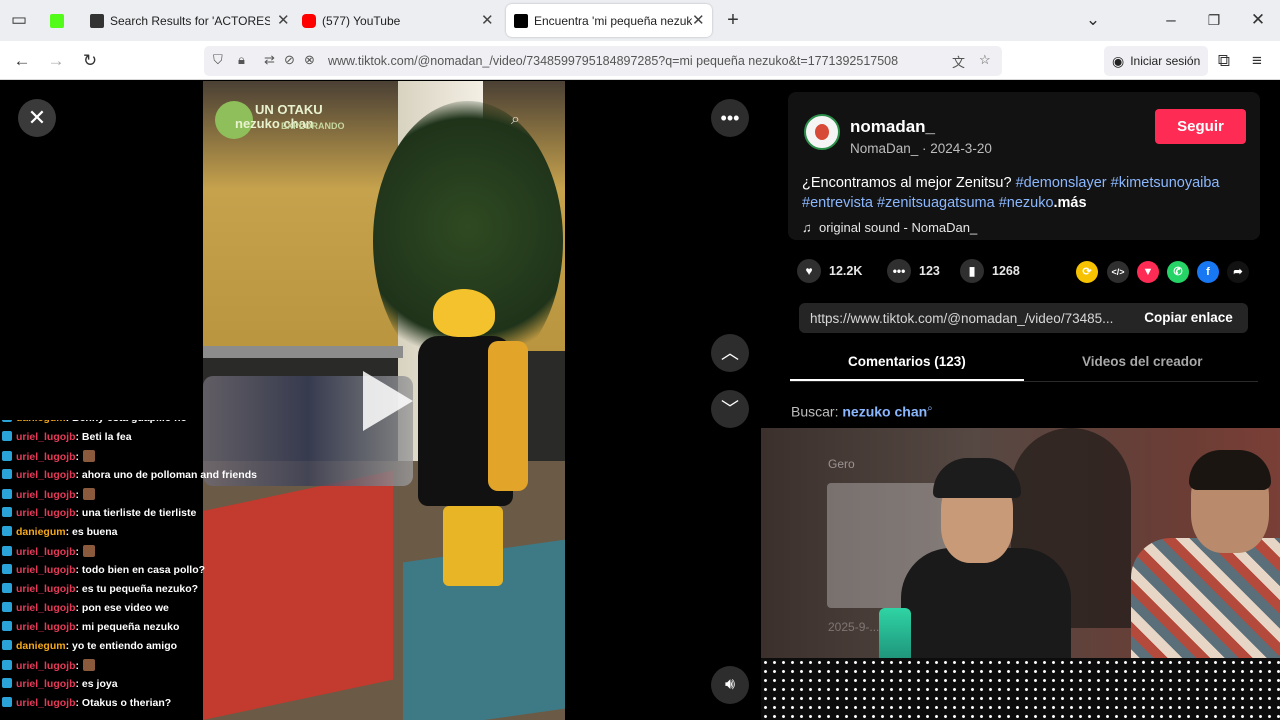  Describe the element at coordinates (958, 61) in the screenshot. I see `translate-icon: 文` at that location.